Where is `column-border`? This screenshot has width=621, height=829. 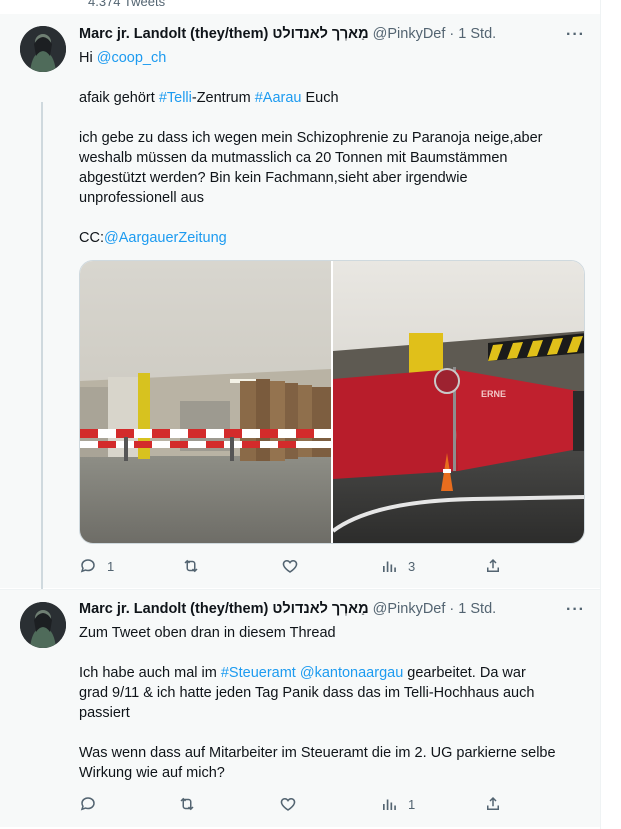 column-border is located at coordinates (600, 414).